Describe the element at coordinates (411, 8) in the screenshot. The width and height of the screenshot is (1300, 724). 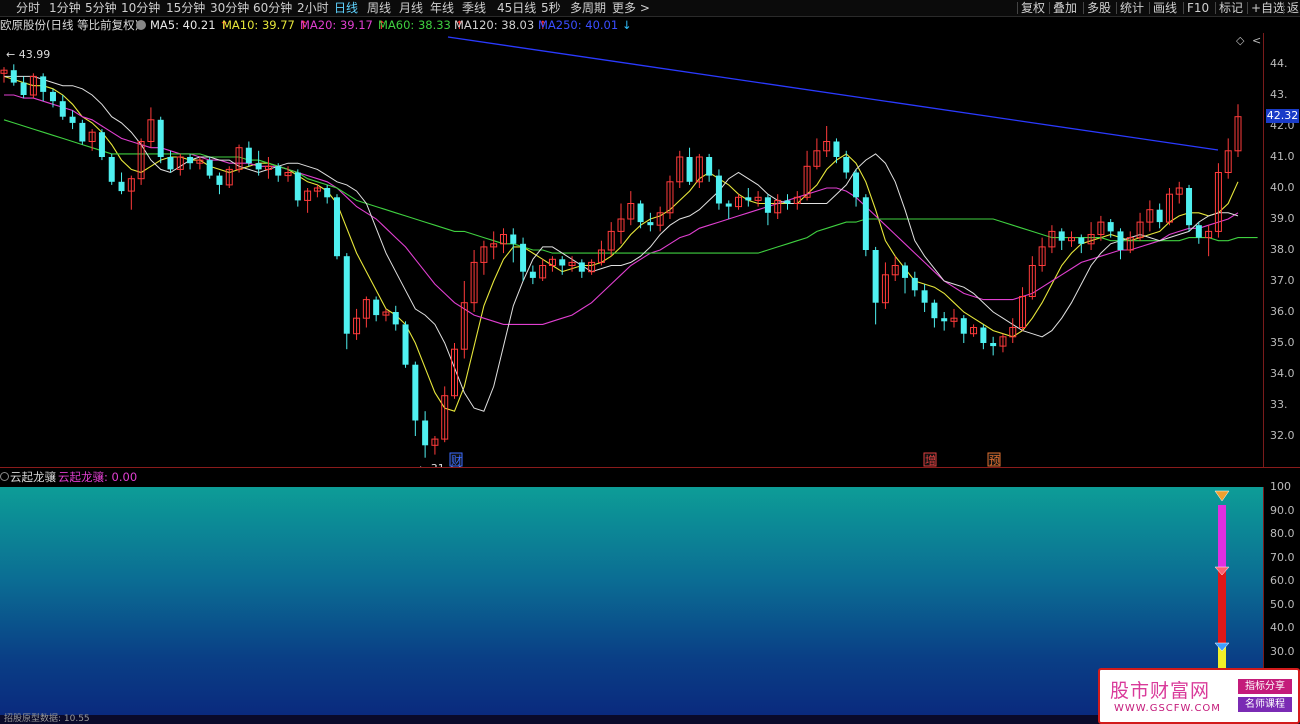
I see `period-tab-10: 月线` at that location.